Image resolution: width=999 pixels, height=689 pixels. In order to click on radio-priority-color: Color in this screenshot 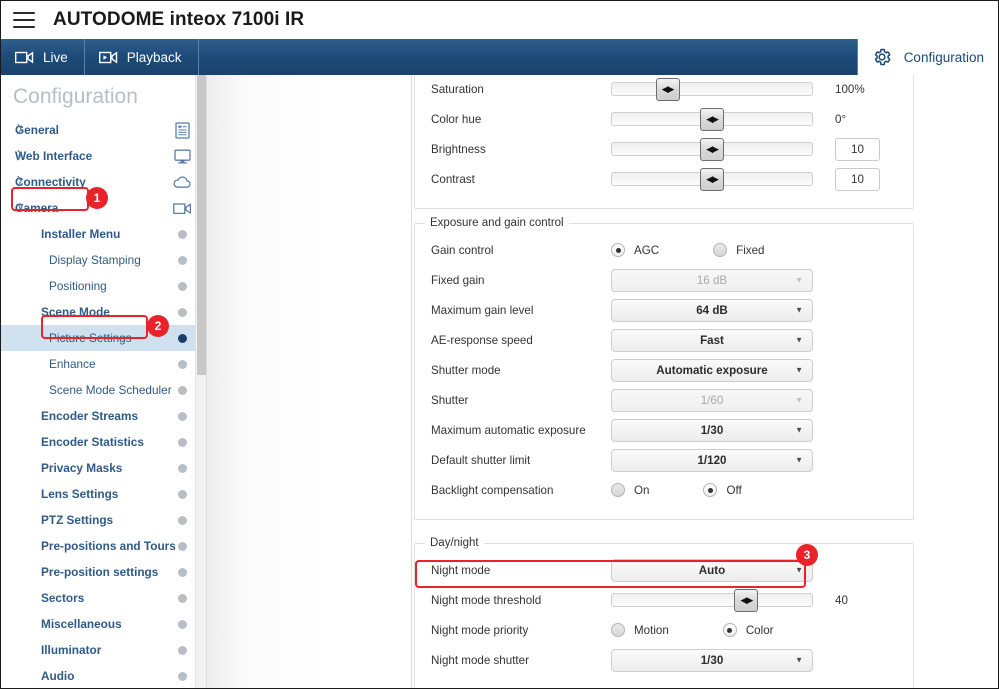, I will do `click(748, 630)`.